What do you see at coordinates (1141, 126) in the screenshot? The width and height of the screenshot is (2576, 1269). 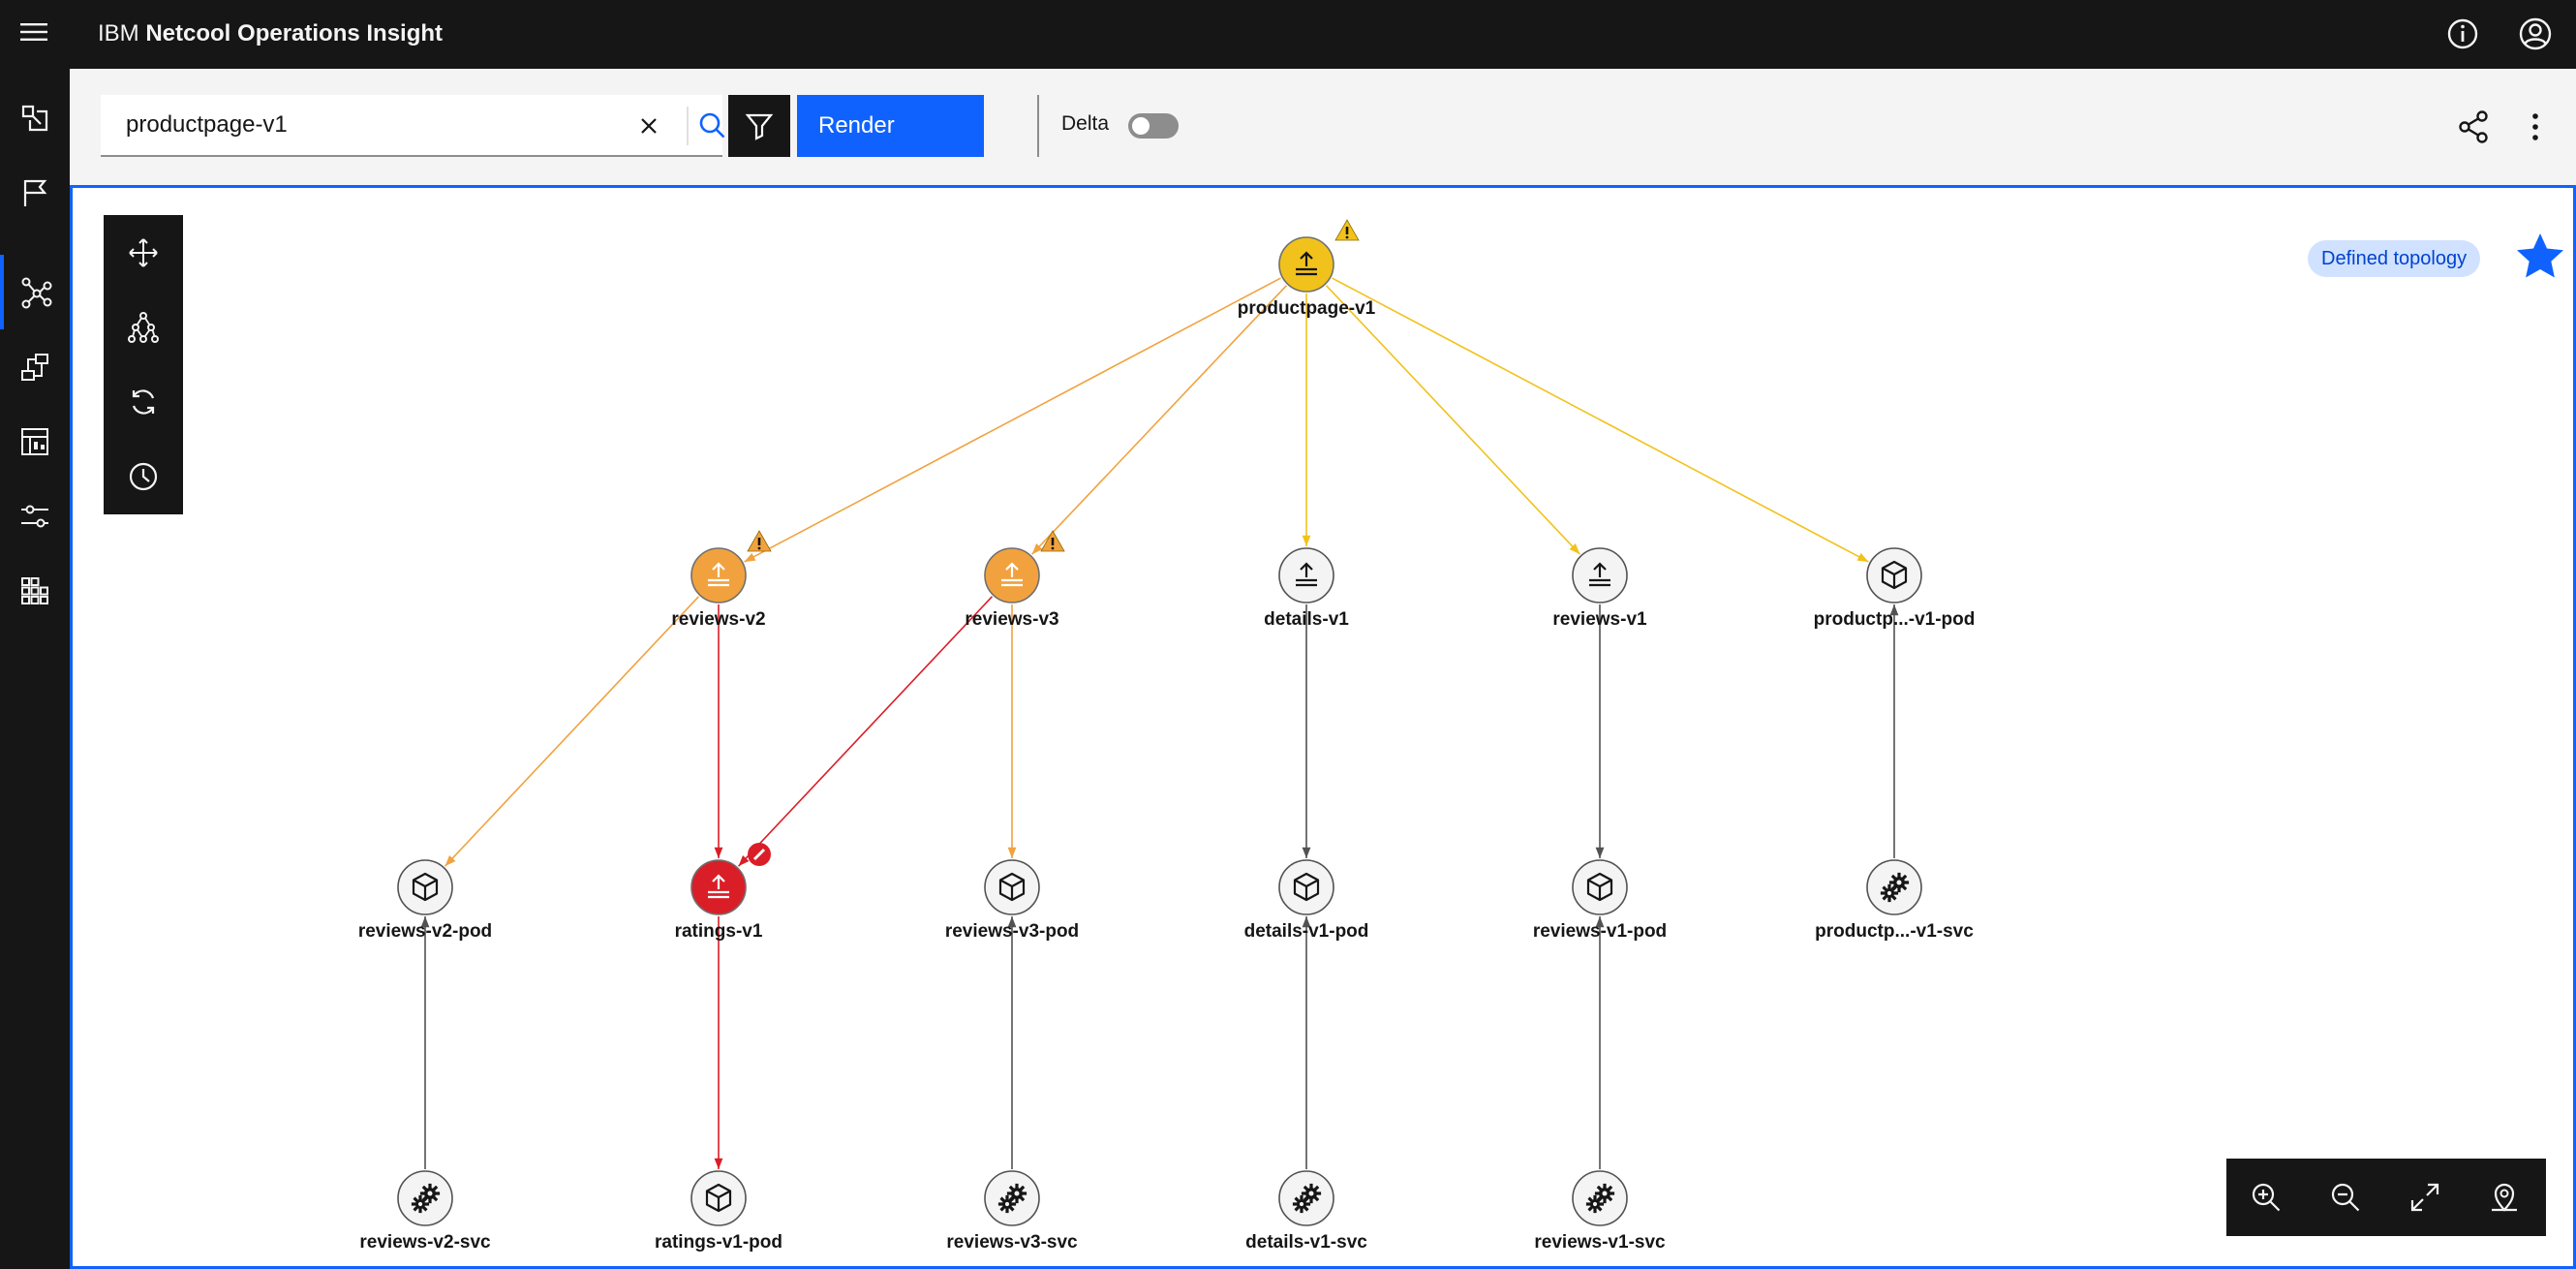 I see `toggle-knob` at bounding box center [1141, 126].